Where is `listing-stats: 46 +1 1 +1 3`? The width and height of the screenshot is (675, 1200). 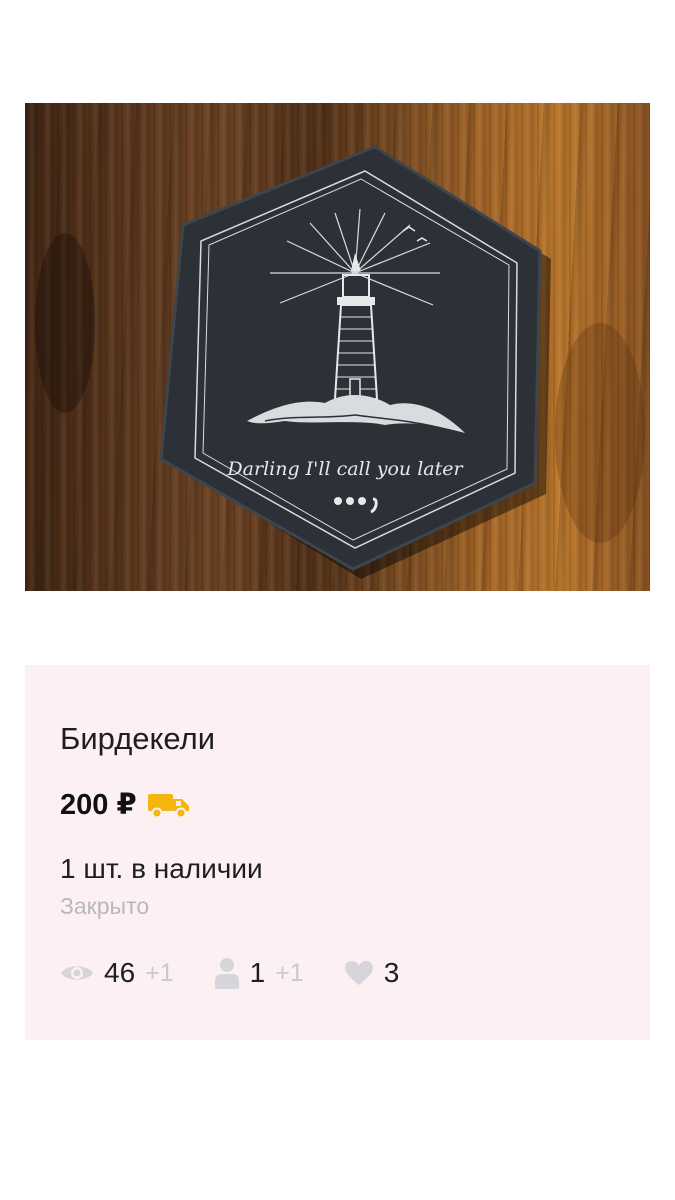 listing-stats: 46 +1 1 +1 3 is located at coordinates (249, 973).